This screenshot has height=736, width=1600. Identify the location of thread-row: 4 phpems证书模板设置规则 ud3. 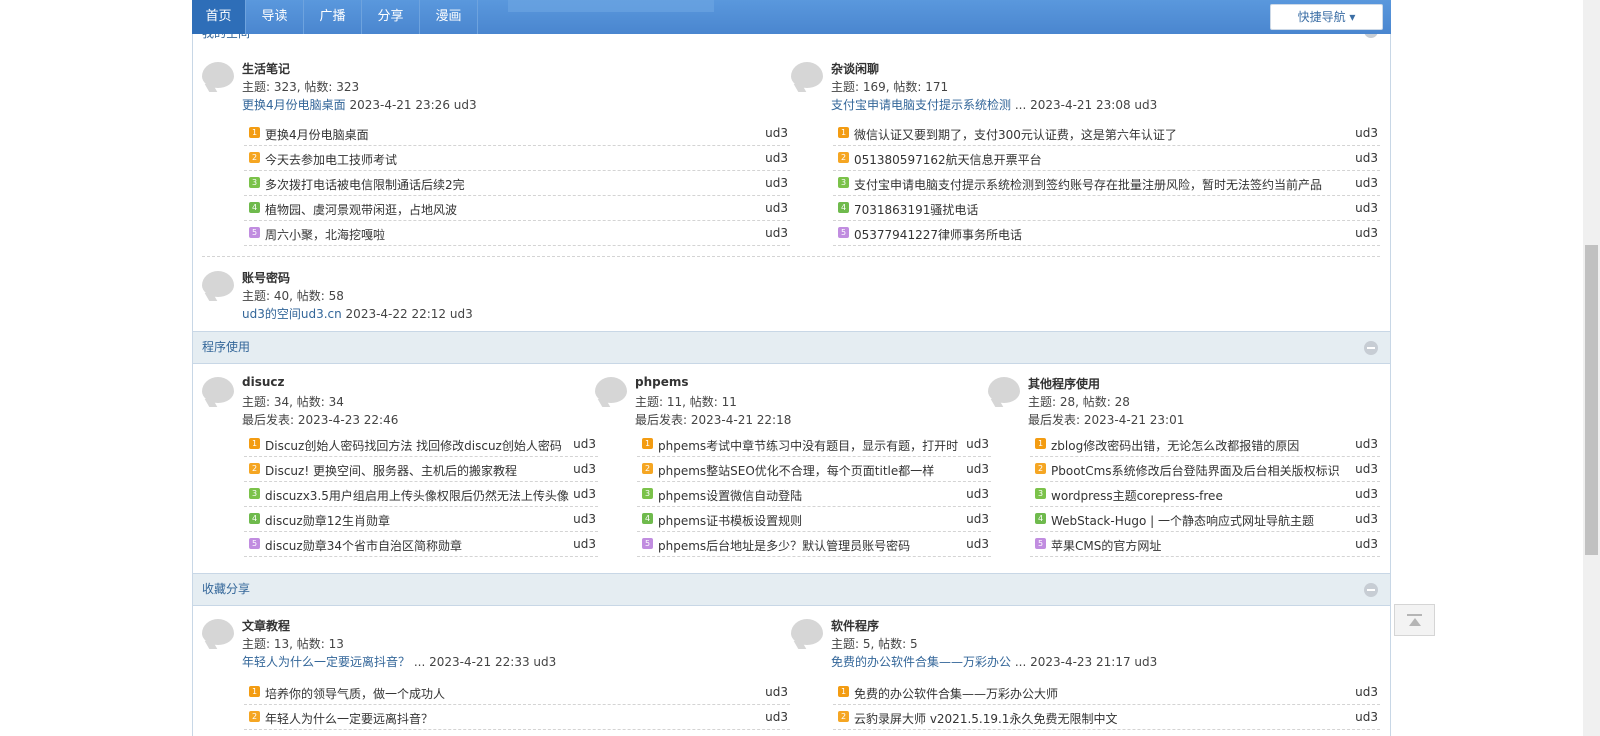
(814, 519).